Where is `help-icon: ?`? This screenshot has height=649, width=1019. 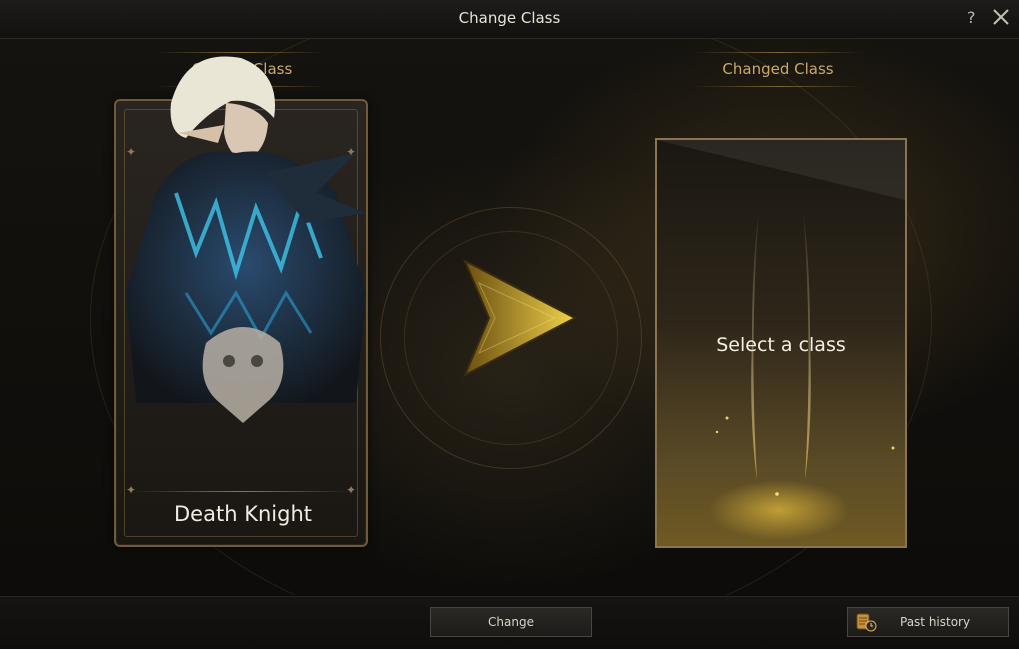 help-icon: ? is located at coordinates (971, 17).